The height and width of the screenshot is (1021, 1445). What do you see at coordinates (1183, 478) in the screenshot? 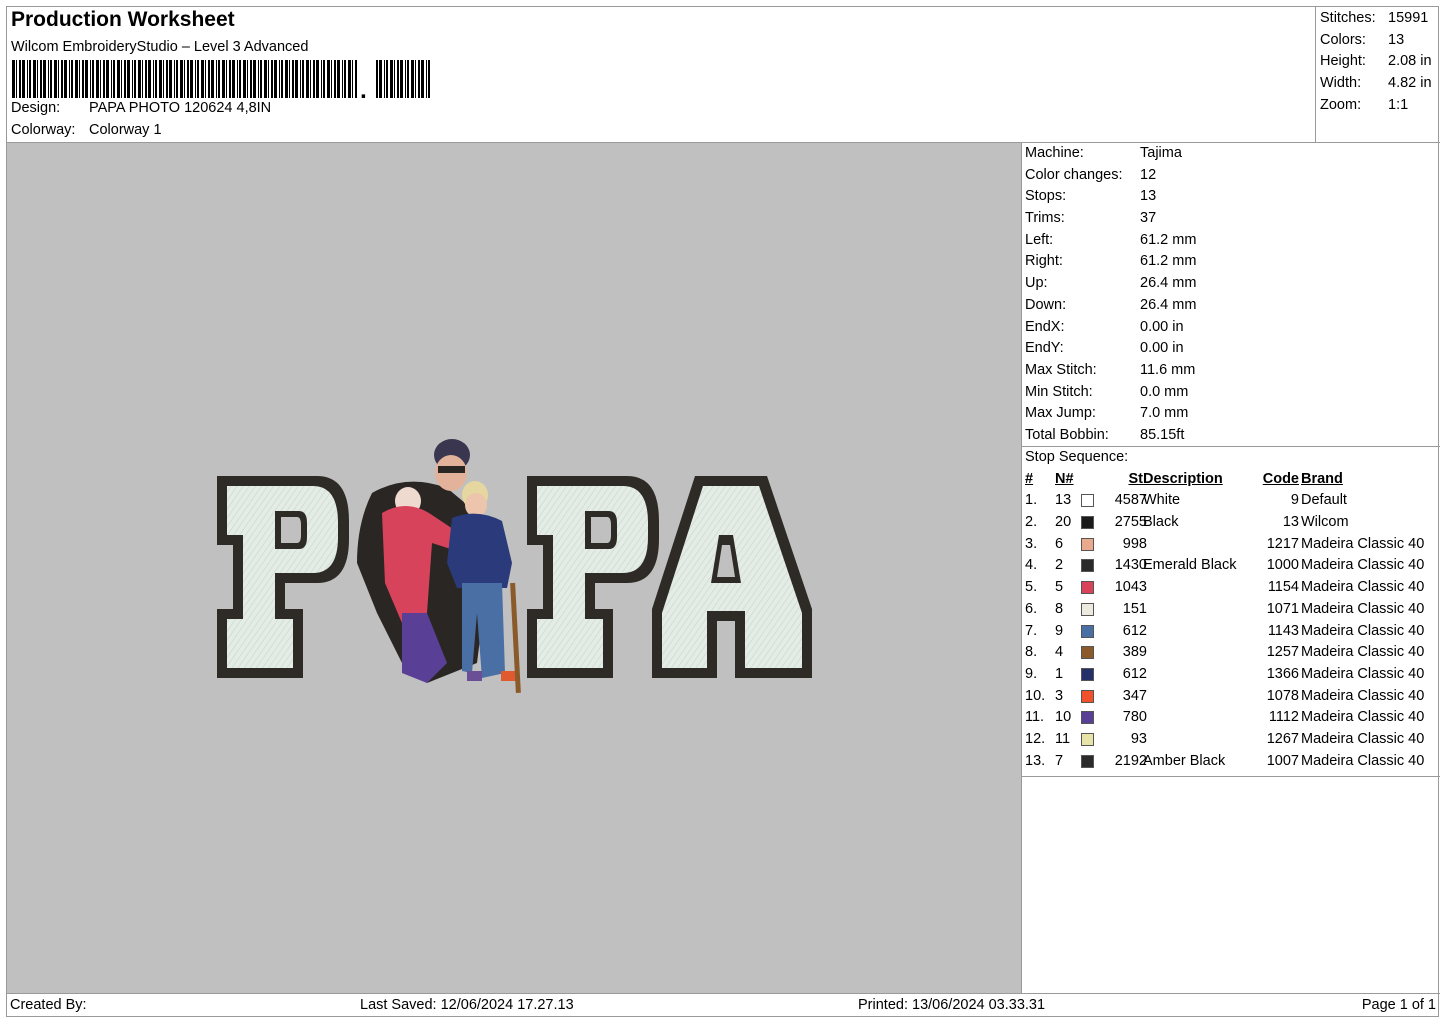
I see `column-header-description: Description` at bounding box center [1183, 478].